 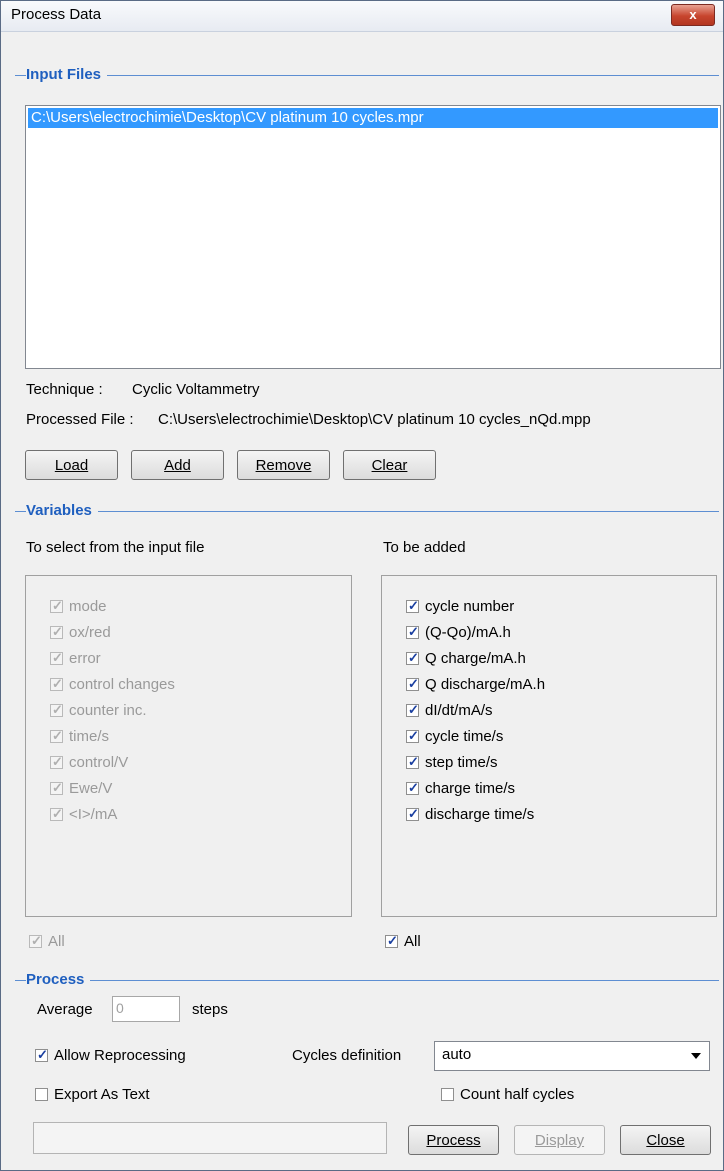 I want to click on variable-label: discharge time/s, so click(x=480, y=814).